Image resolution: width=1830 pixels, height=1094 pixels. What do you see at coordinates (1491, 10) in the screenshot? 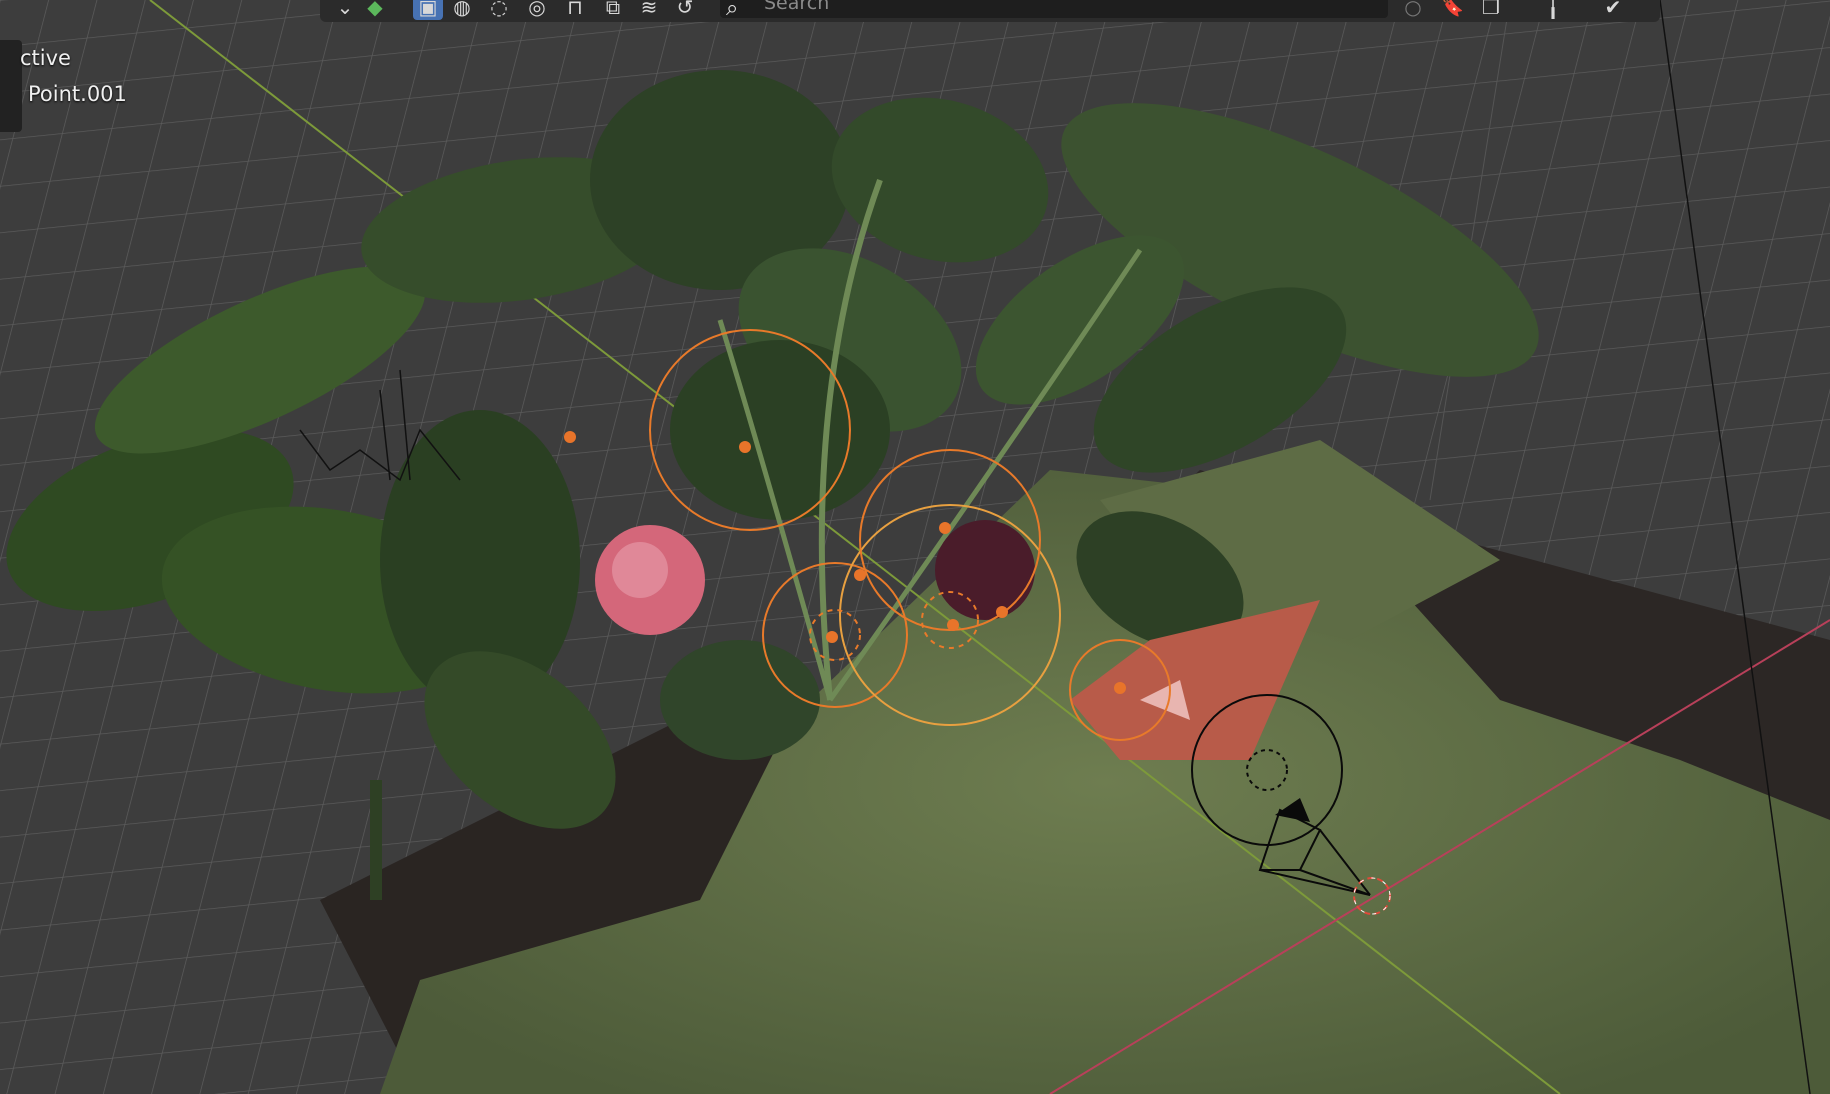
I see `copy-dropdown-icon: ❐` at bounding box center [1491, 10].